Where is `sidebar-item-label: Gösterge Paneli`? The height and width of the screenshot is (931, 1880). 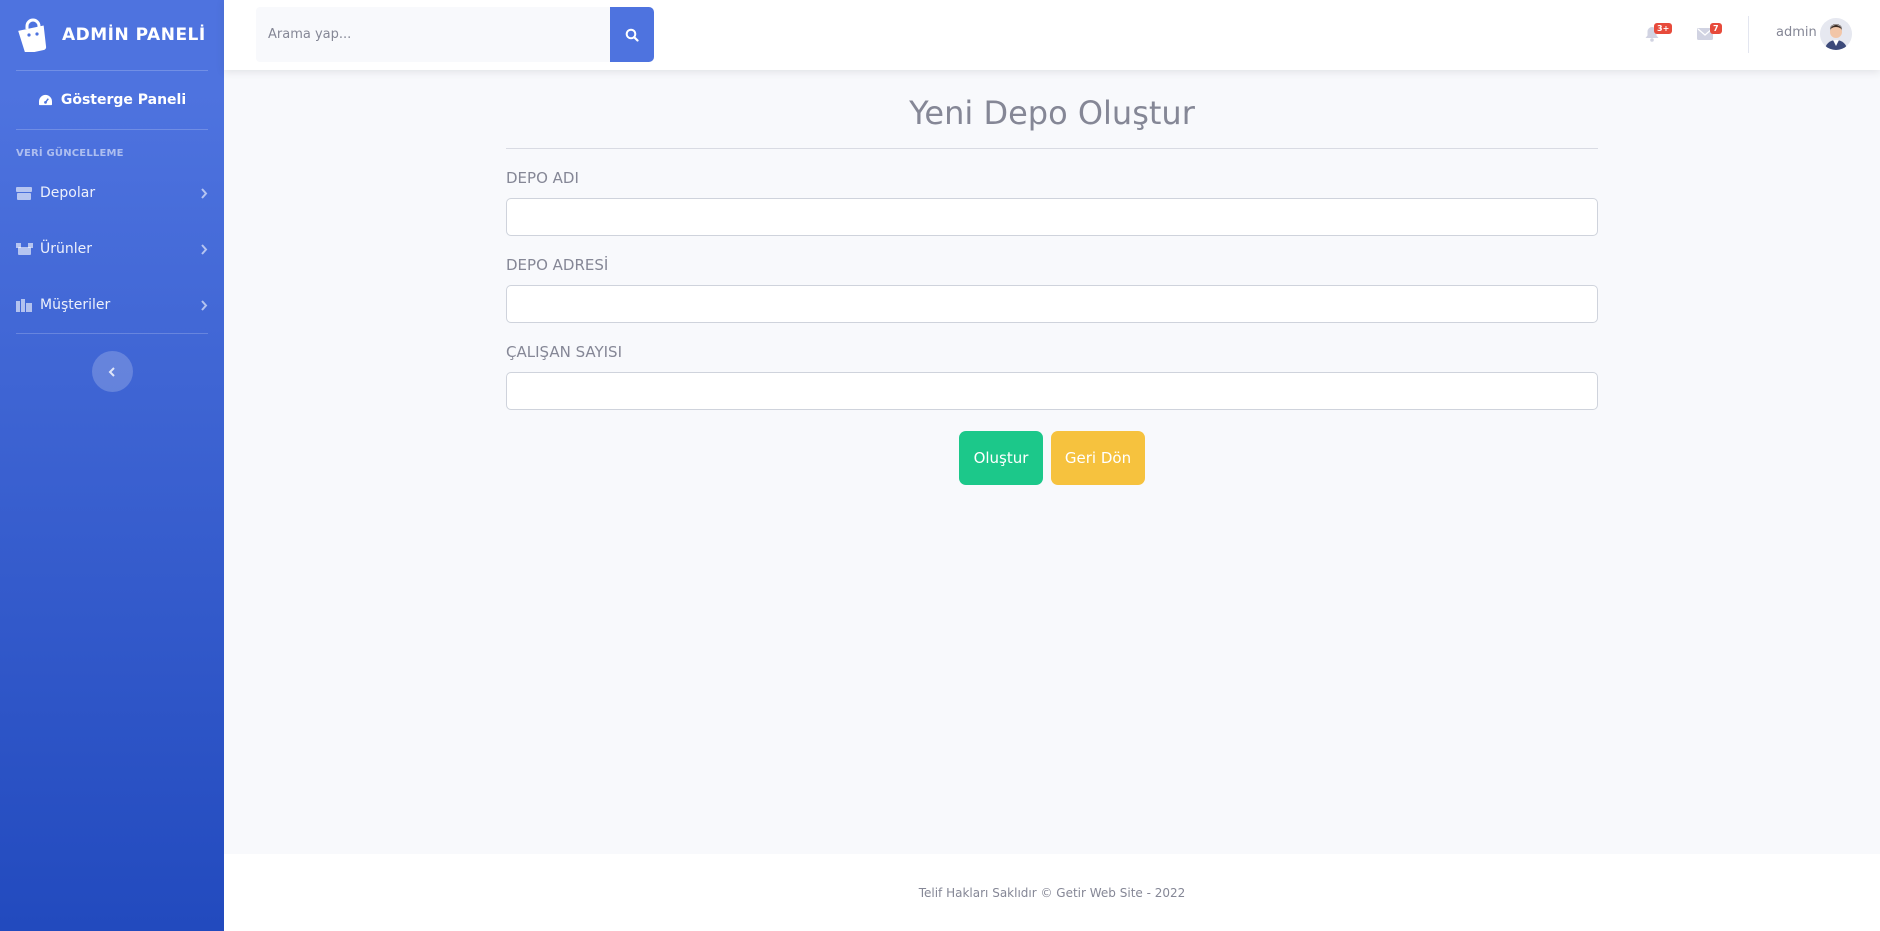 sidebar-item-label: Gösterge Paneli is located at coordinates (123, 100).